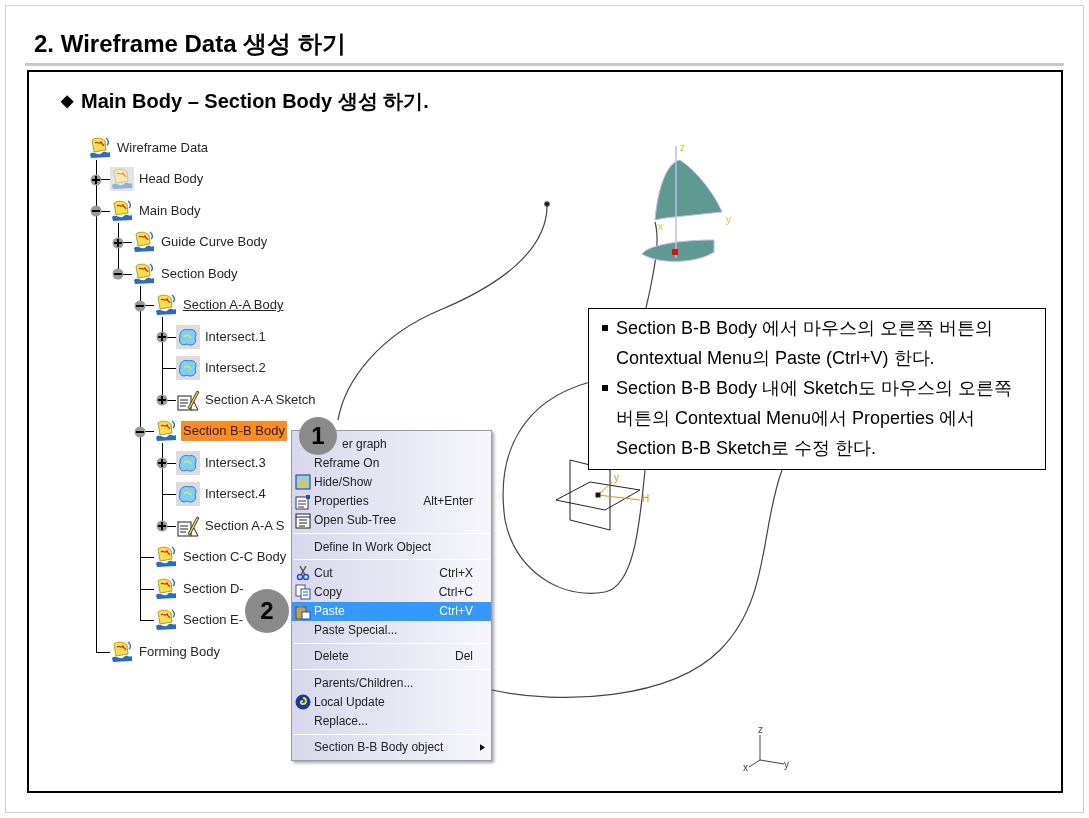 Image resolution: width=1089 pixels, height=818 pixels. What do you see at coordinates (646, 498) in the screenshot?
I see `axis-label: H` at bounding box center [646, 498].